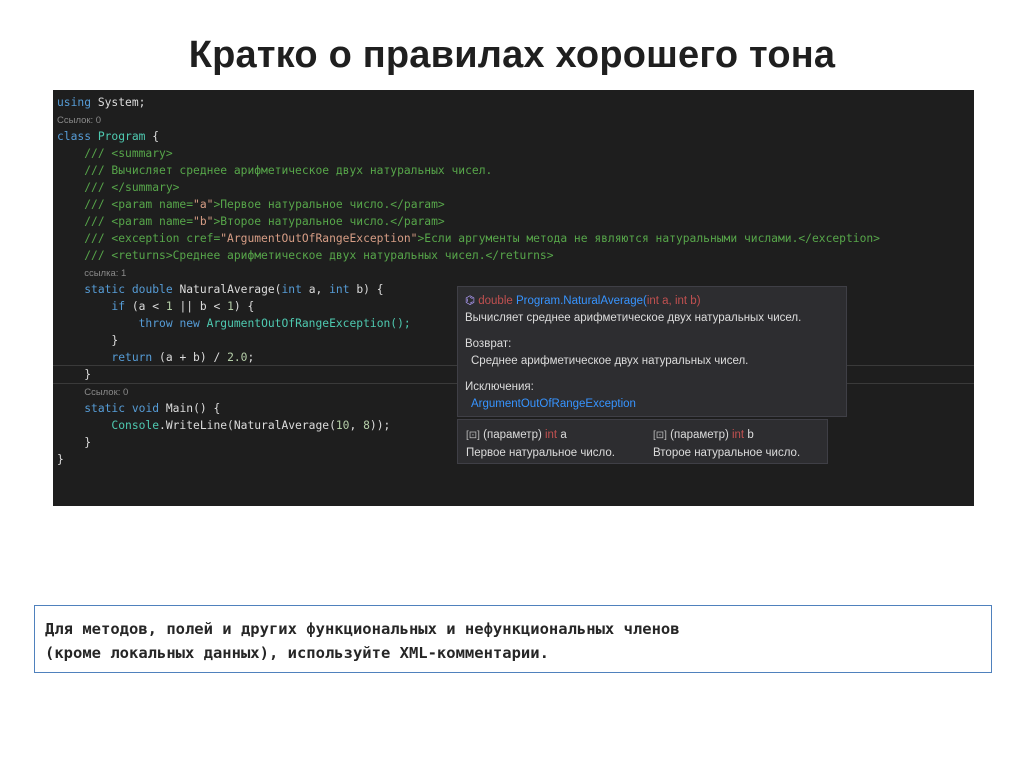 This screenshot has width=1024, height=767. I want to click on code-text: {, so click(152, 136).